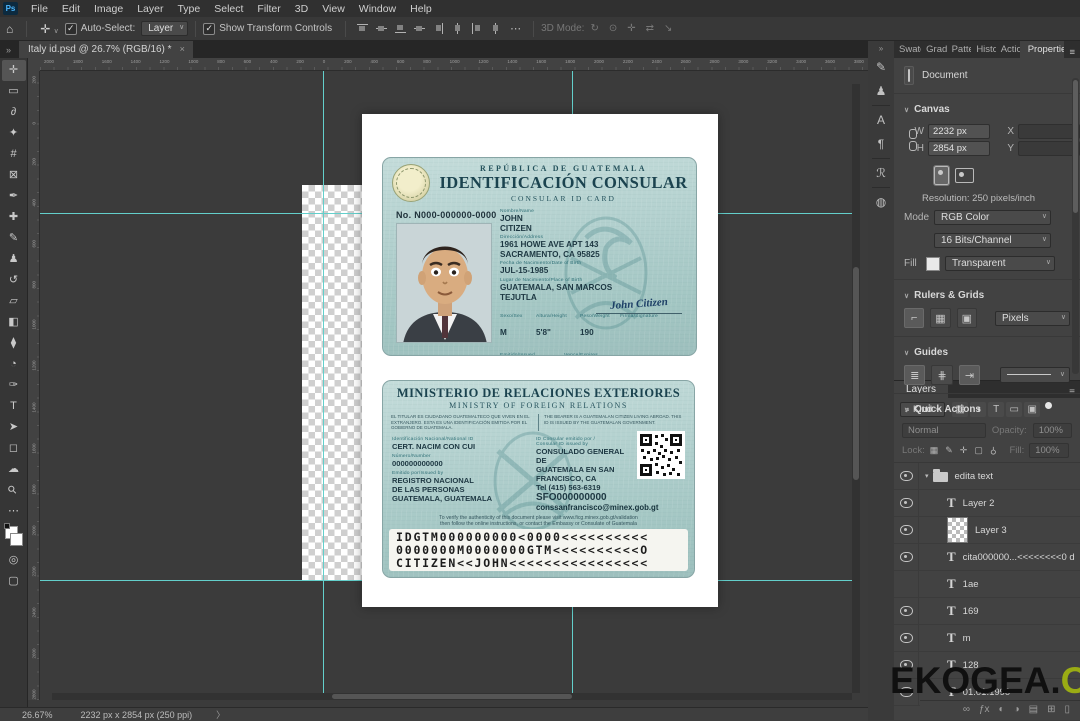 The width and height of the screenshot is (1080, 721). Describe the element at coordinates (14, 511) in the screenshot. I see `edit-toolbar-icon: ⋯` at that location.